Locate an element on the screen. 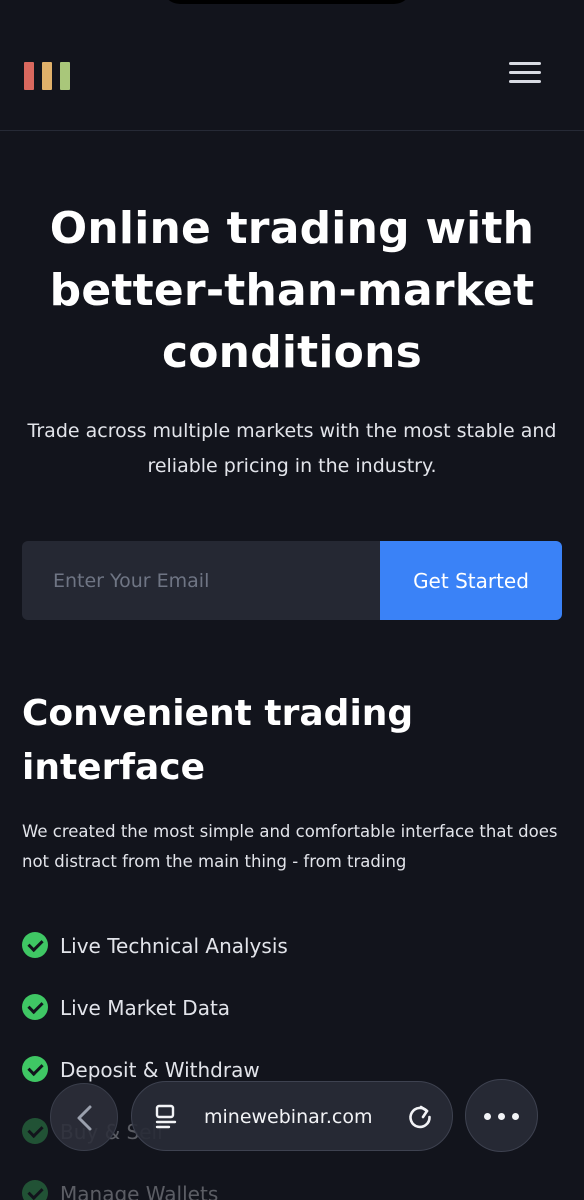 Image resolution: width=584 pixels, height=1200 pixels. feature-item: Live Technical Analysis is located at coordinates (292, 959).